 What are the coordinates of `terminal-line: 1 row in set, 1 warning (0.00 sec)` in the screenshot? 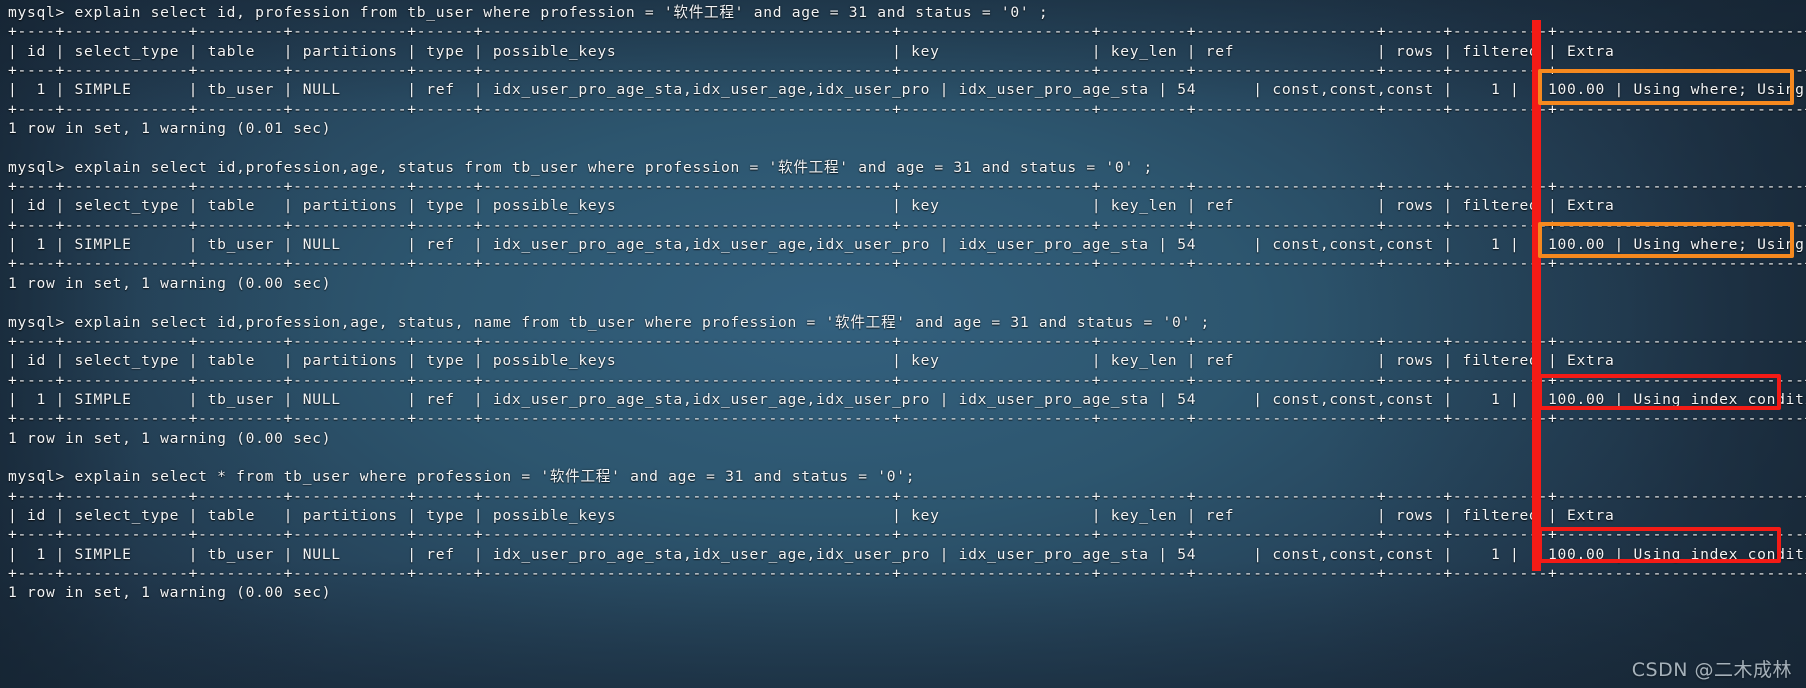 It's located at (170, 593).